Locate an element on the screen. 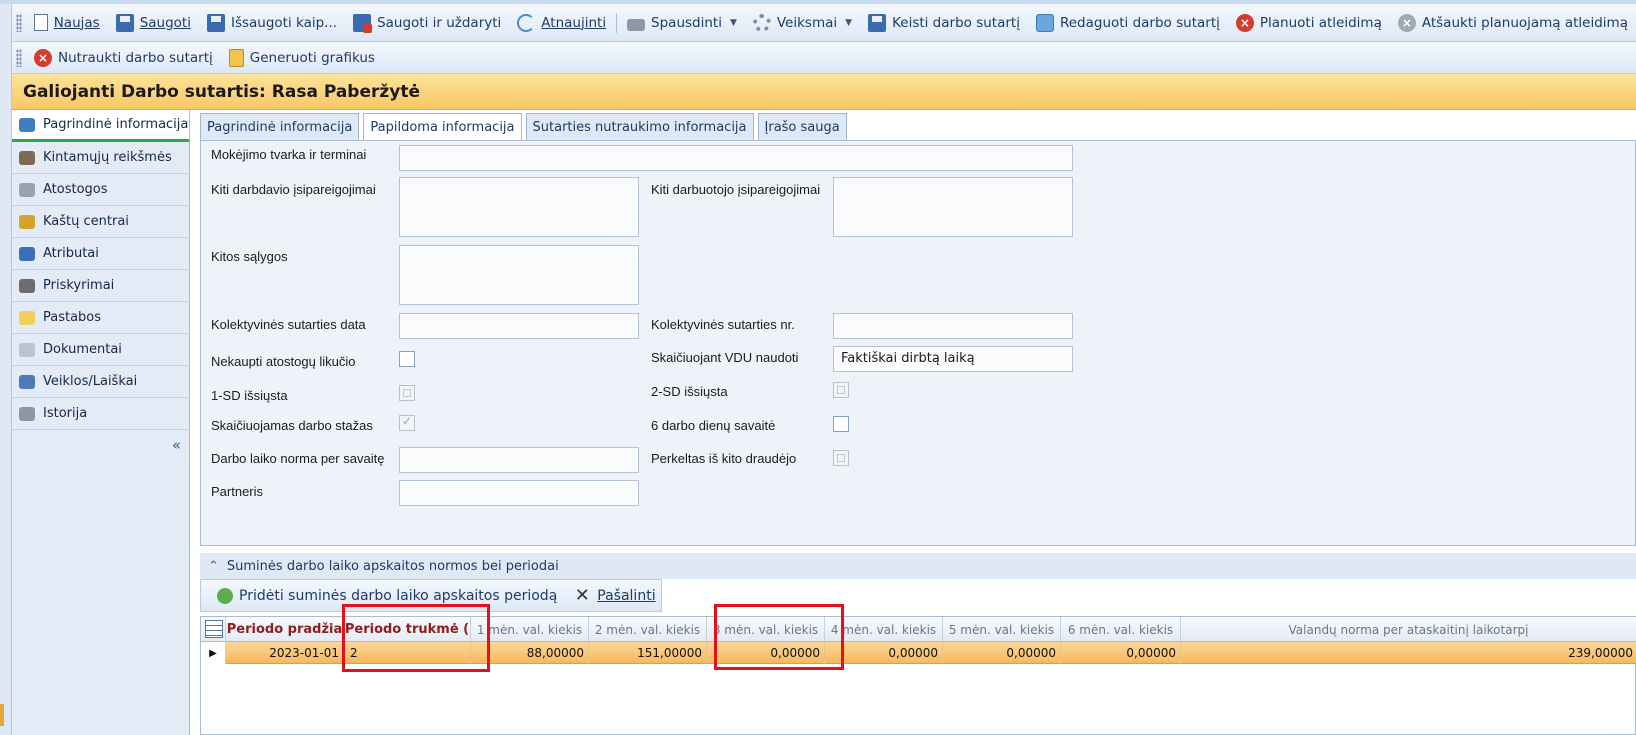 Image resolution: width=1636 pixels, height=735 pixels. norm-total-cell: 239,00000 is located at coordinates (1408, 653).